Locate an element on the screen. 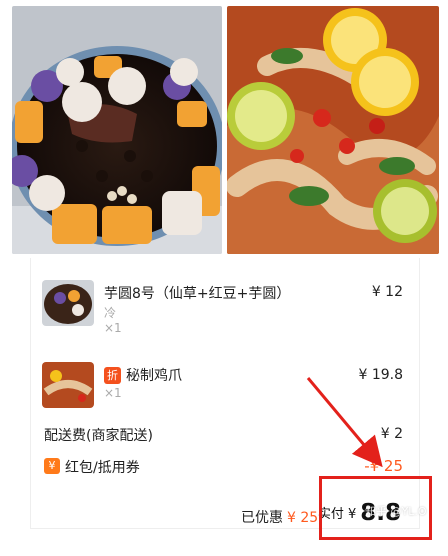 Image resolution: width=448 pixels, height=556 pixels. store-name-partial: ▁▁▁▁▁▁▁ is located at coordinates (85, 254).